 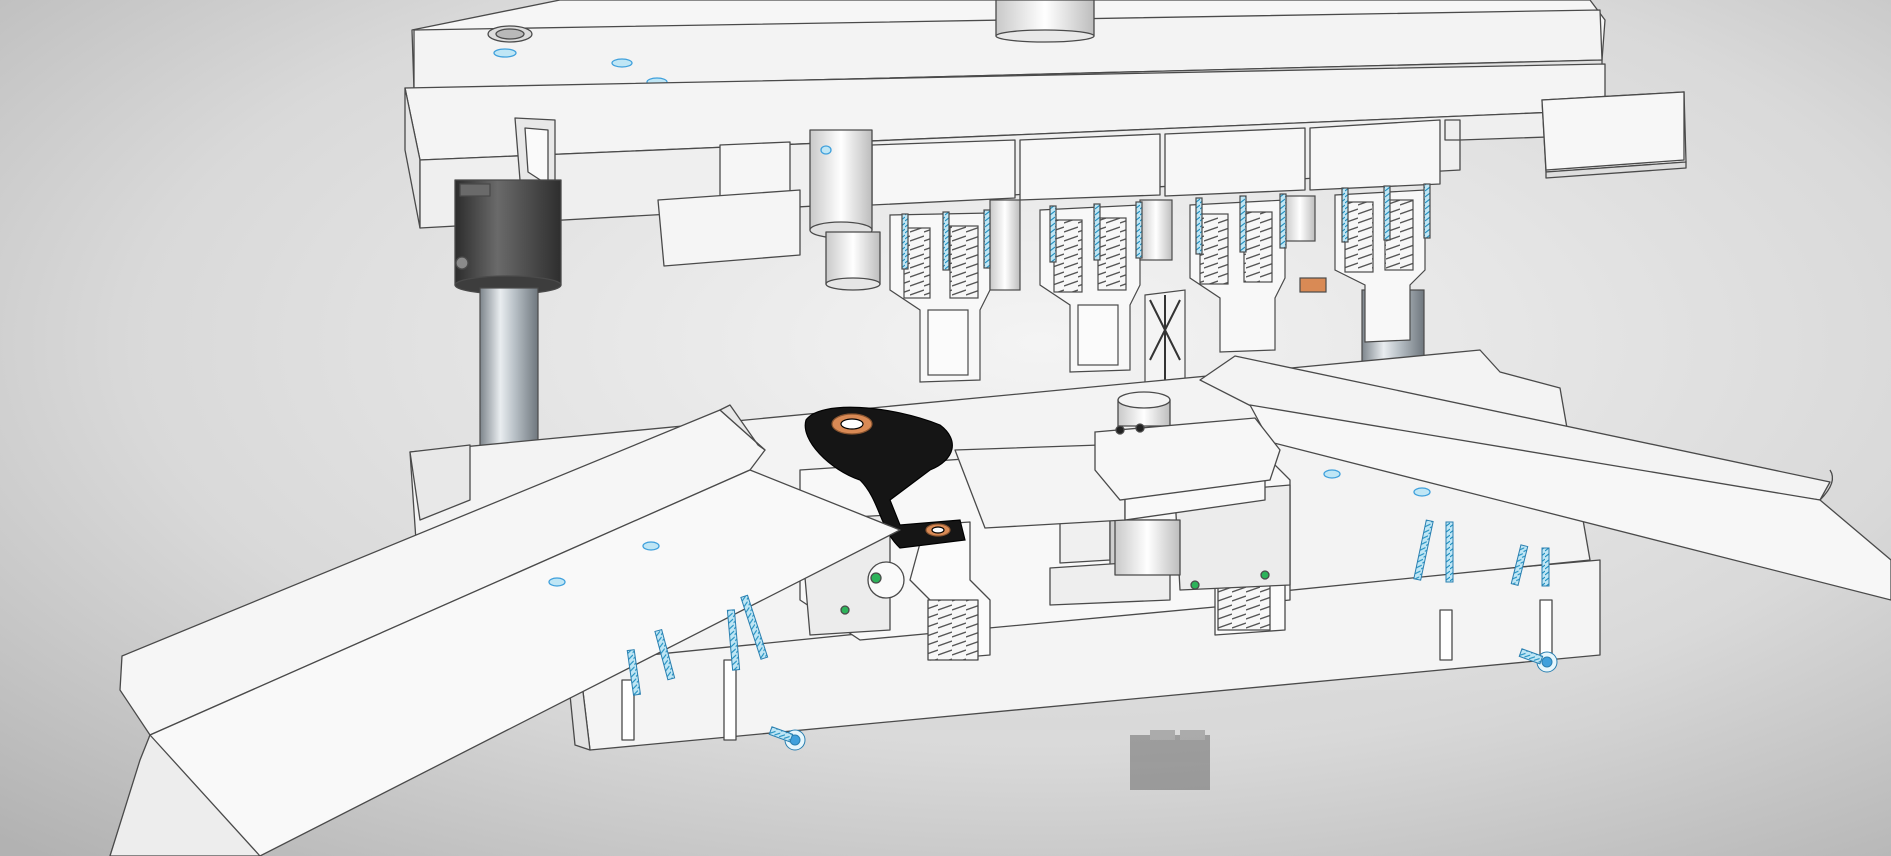 I want to click on loose-block-right, so click(x=1613, y=131).